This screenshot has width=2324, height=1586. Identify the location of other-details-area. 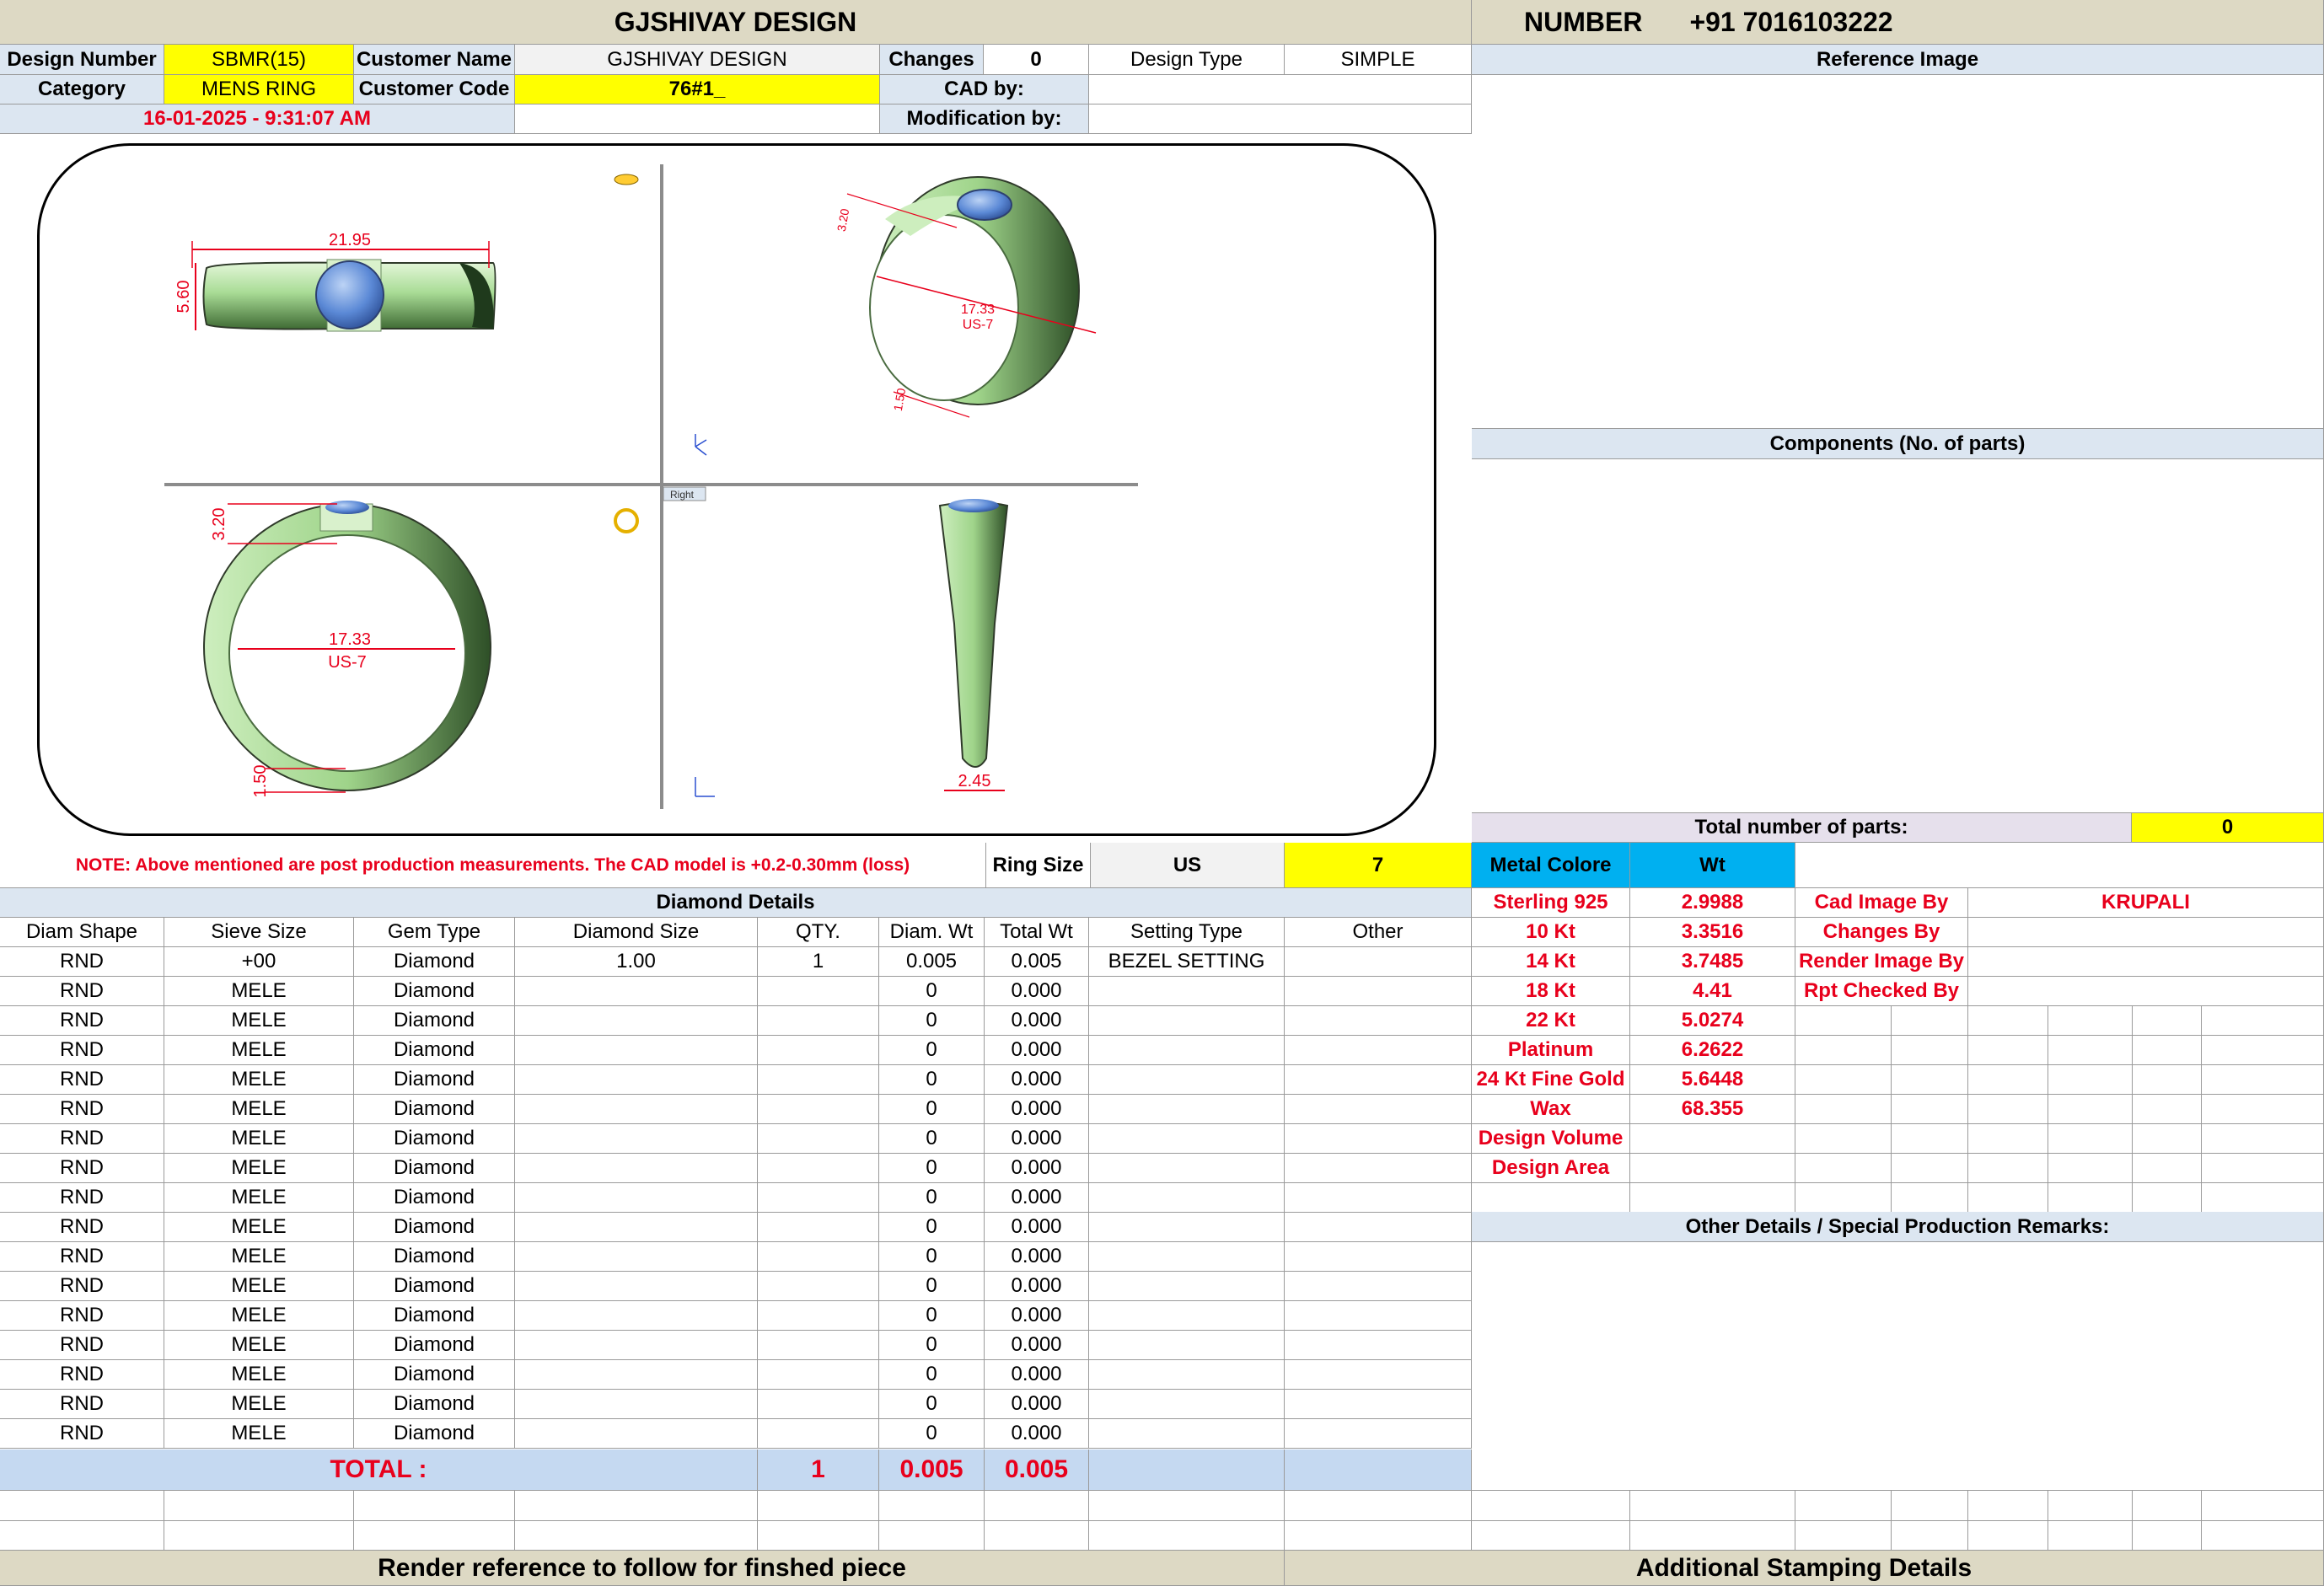
(1898, 1366).